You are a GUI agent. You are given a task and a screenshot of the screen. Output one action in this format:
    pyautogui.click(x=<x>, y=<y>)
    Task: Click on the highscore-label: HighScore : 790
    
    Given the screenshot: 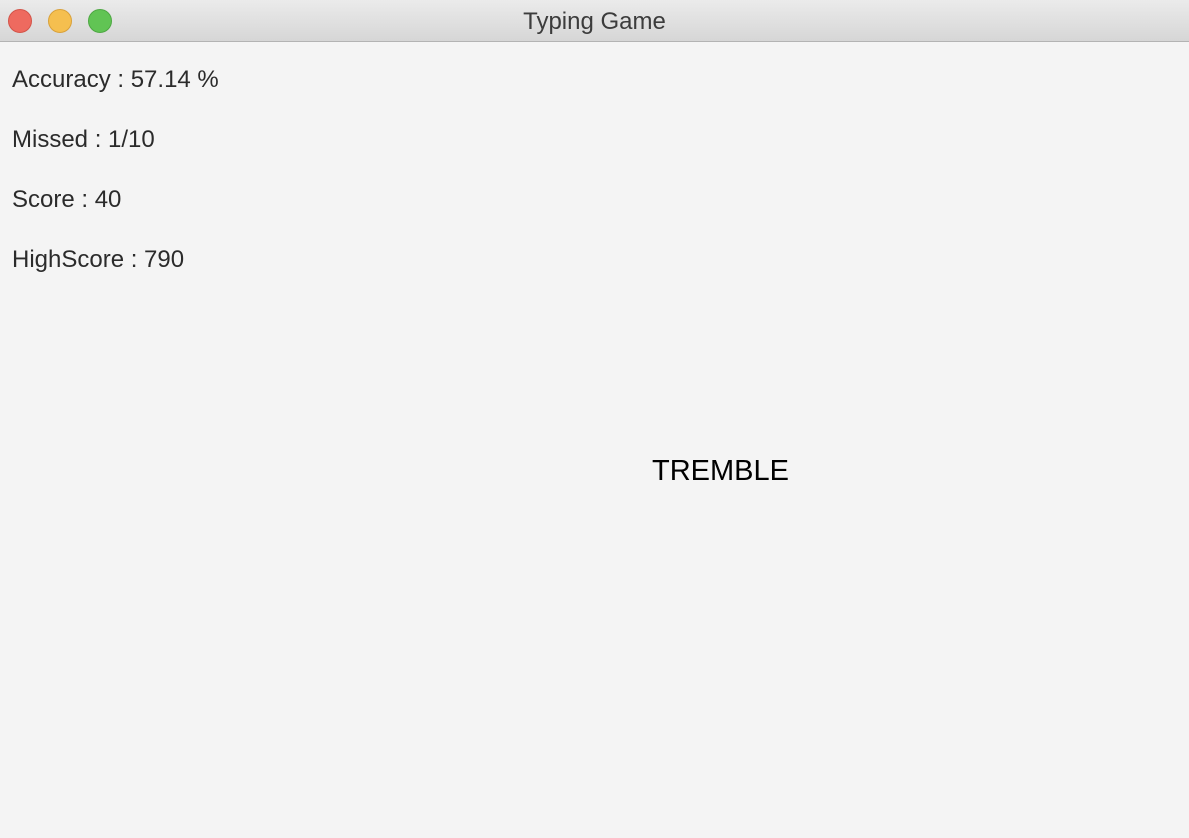 What is the action you would take?
    pyautogui.click(x=98, y=259)
    